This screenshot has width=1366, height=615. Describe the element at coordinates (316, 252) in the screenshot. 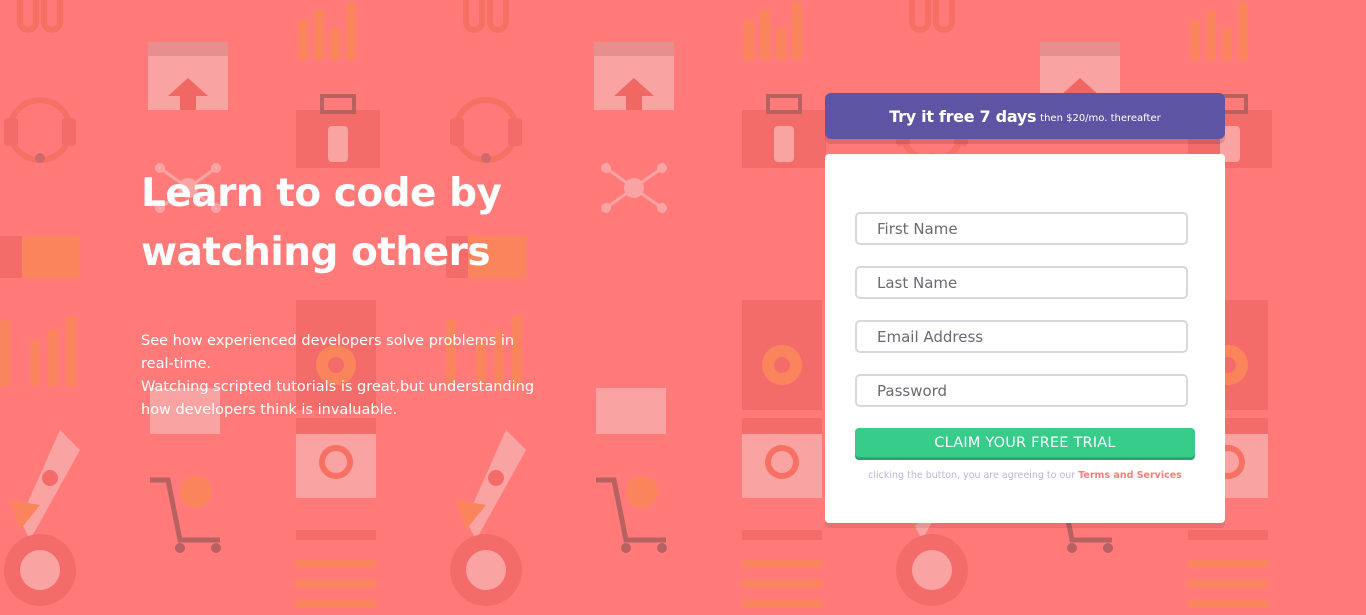

I see `heading-line-2: watching others` at that location.